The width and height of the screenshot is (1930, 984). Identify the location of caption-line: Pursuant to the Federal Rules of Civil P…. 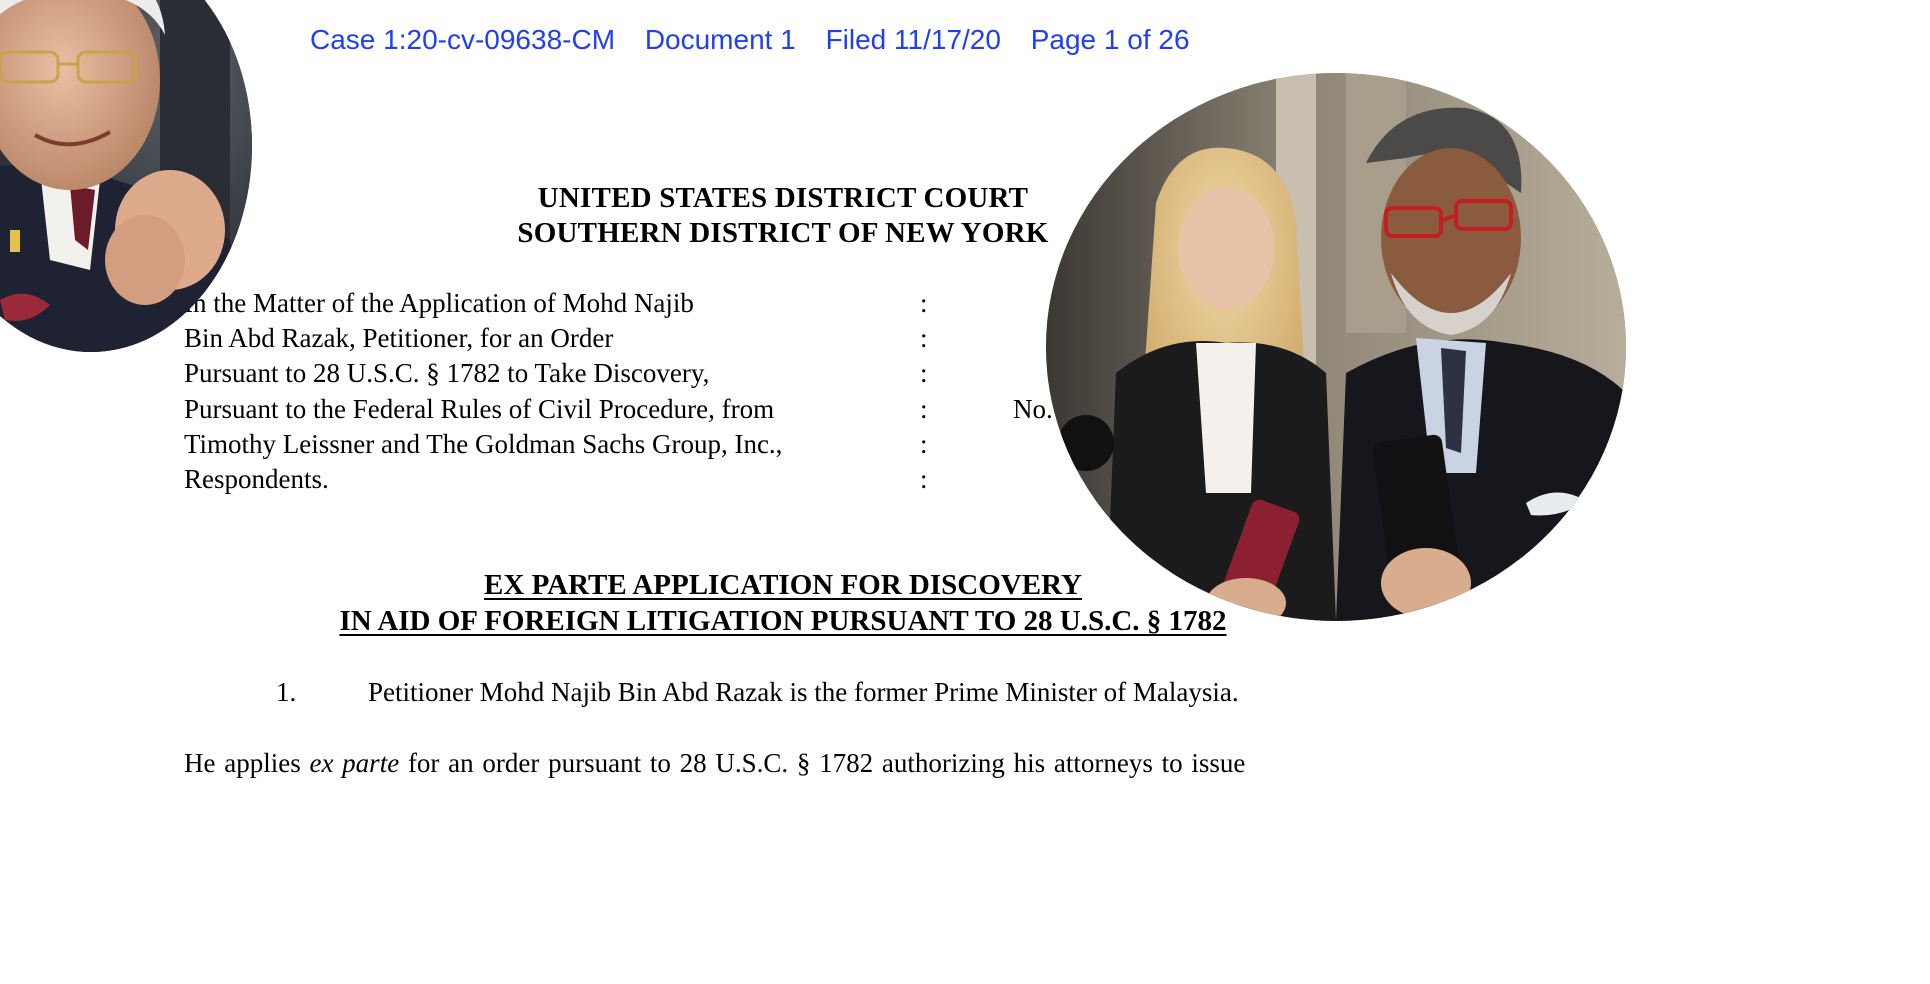
(479, 409).